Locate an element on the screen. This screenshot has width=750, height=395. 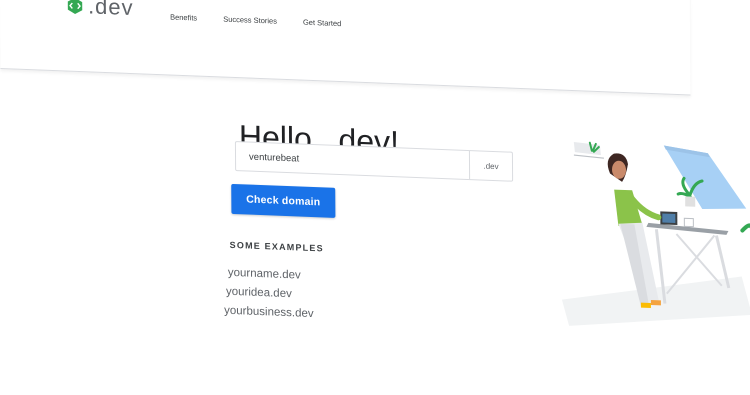
tld-suffix: .dev is located at coordinates (490, 166).